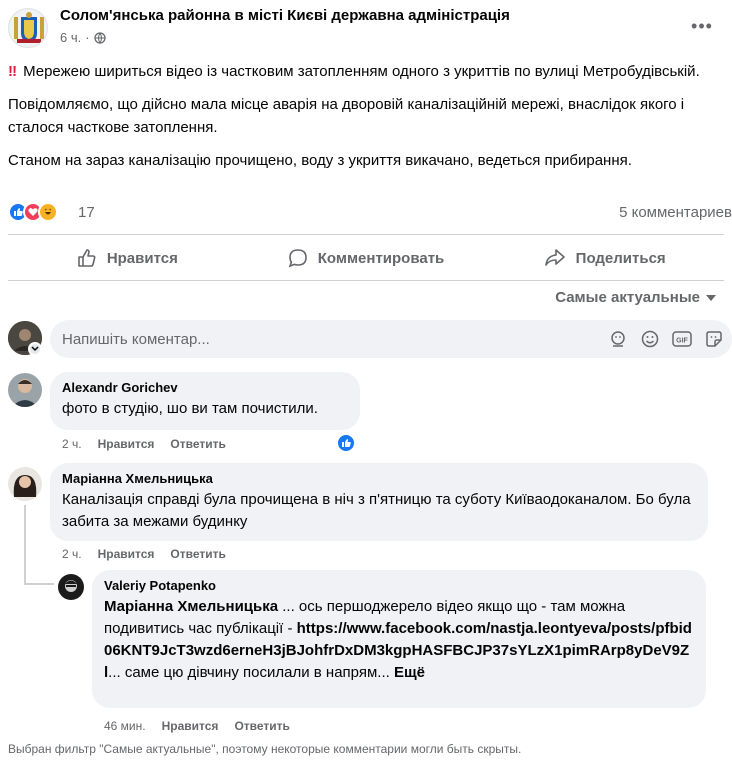 This screenshot has width=732, height=763. What do you see at coordinates (381, 258) in the screenshot?
I see `comment-label: Комментировать` at bounding box center [381, 258].